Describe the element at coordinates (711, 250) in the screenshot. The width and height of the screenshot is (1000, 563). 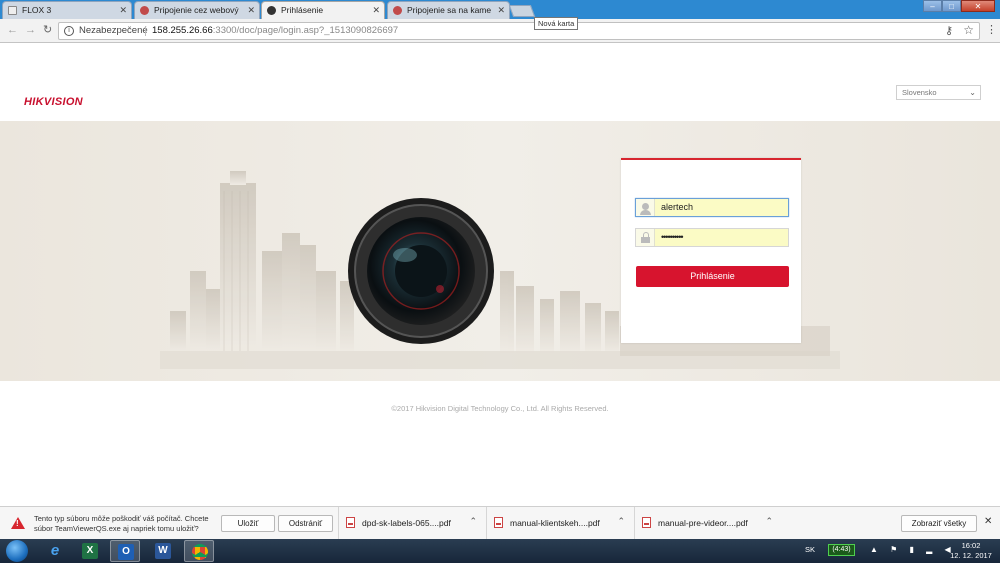
I see `login-panel: alertech •••••••••• Prihlásenie` at that location.